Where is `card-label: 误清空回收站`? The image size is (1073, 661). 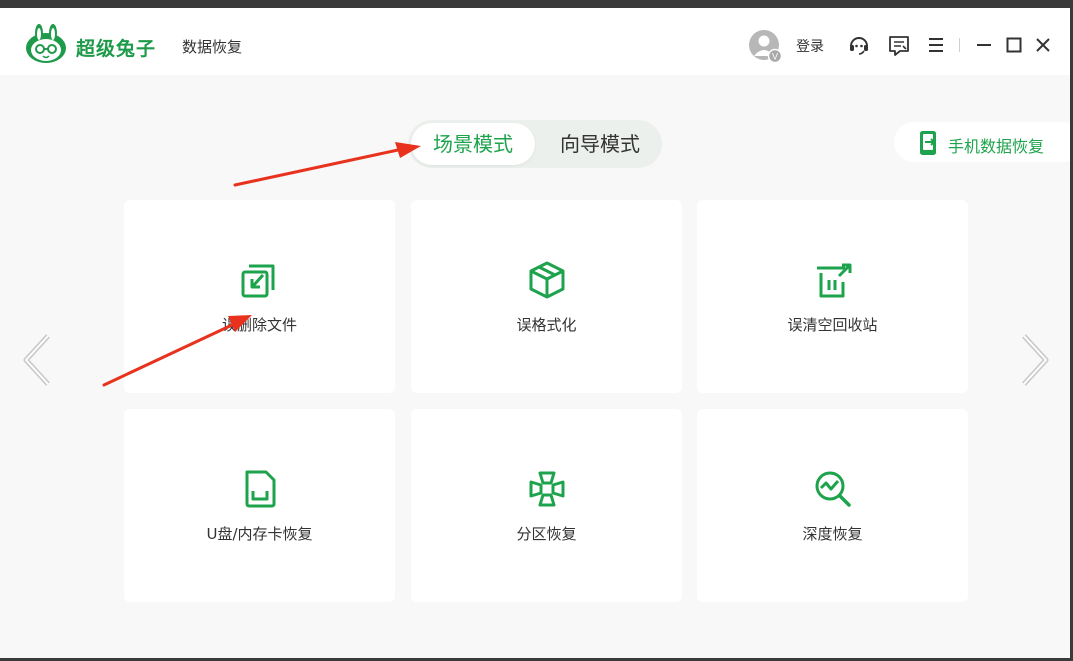 card-label: 误清空回收站 is located at coordinates (832, 325).